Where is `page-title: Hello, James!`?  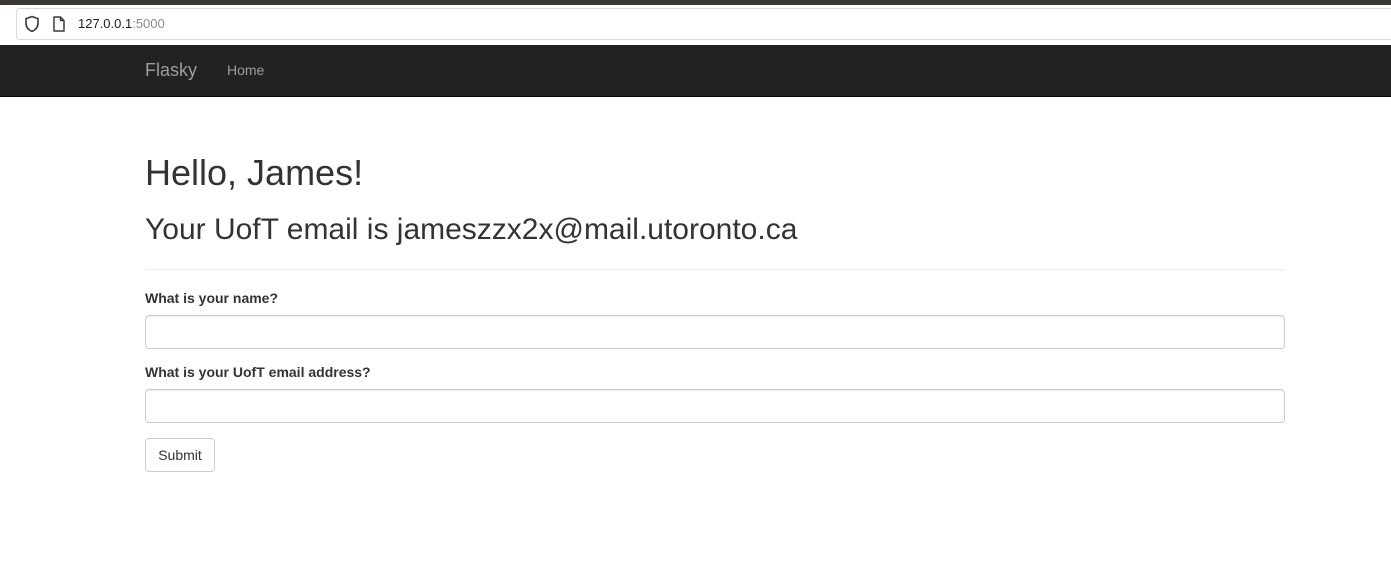
page-title: Hello, James! is located at coordinates (254, 172).